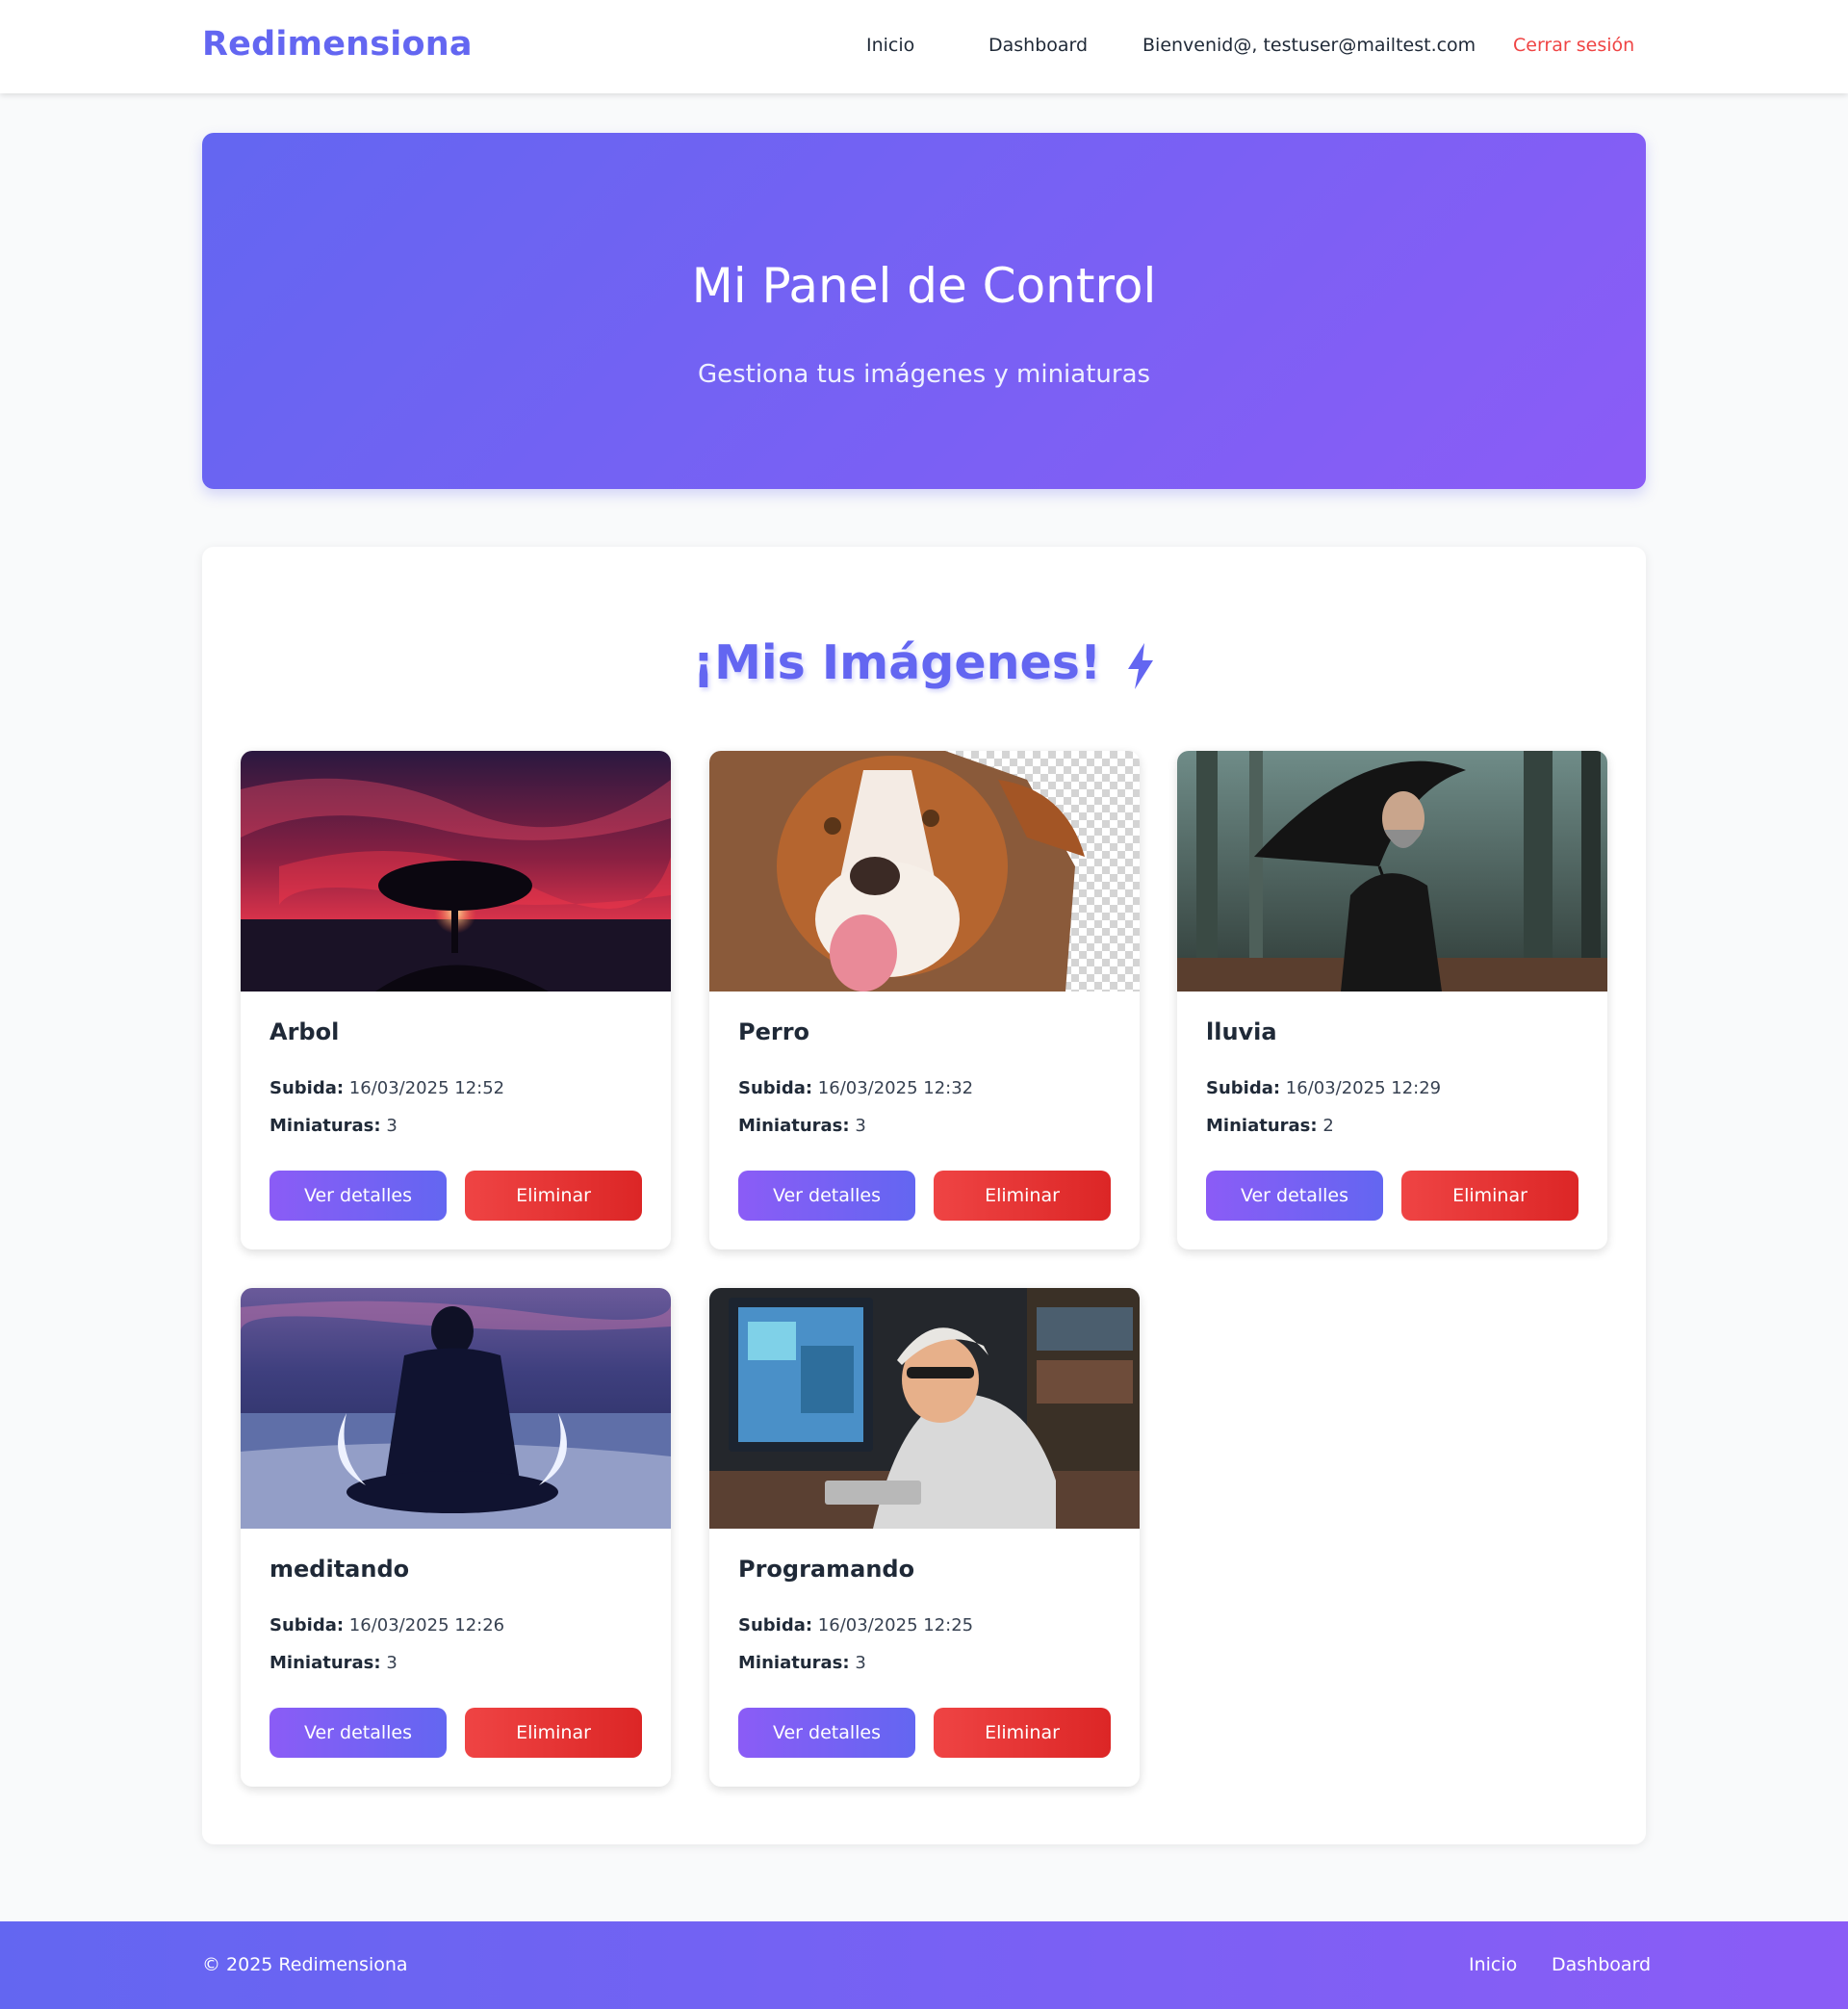  Describe the element at coordinates (337, 44) in the screenshot. I see `brand-logo-link: Redimensiona` at that location.